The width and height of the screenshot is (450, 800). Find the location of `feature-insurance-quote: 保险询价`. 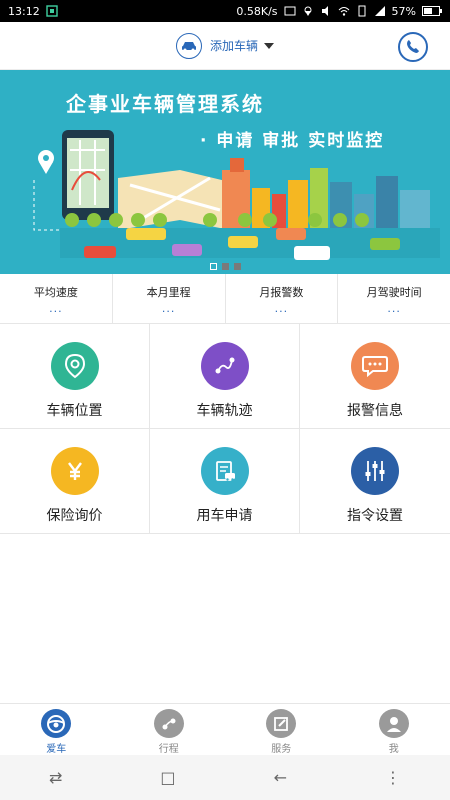

feature-insurance-quote: 保险询价 is located at coordinates (75, 481).